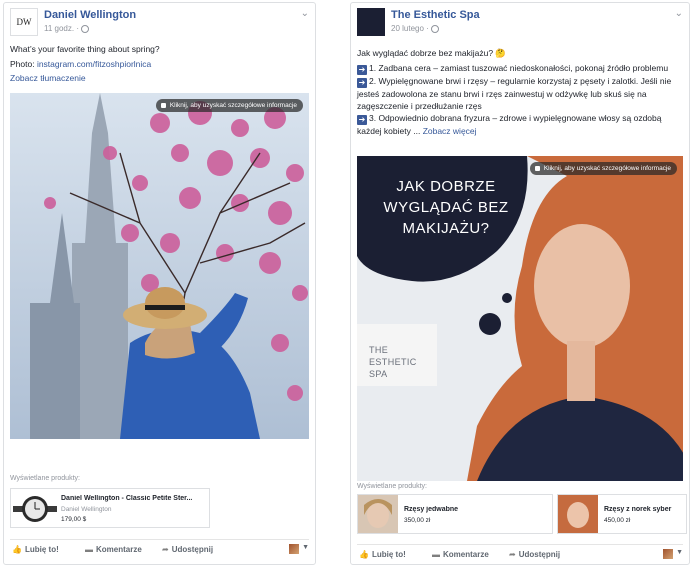  I want to click on headline-line: JAK DOBRZE, so click(446, 186).